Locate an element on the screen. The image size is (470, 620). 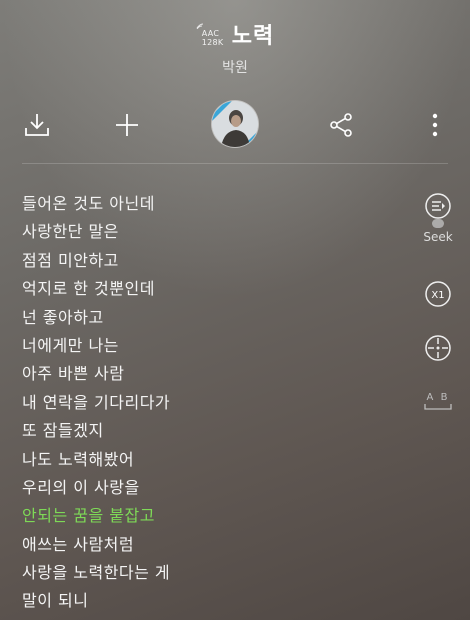
seek-label: Seek is located at coordinates (438, 237).